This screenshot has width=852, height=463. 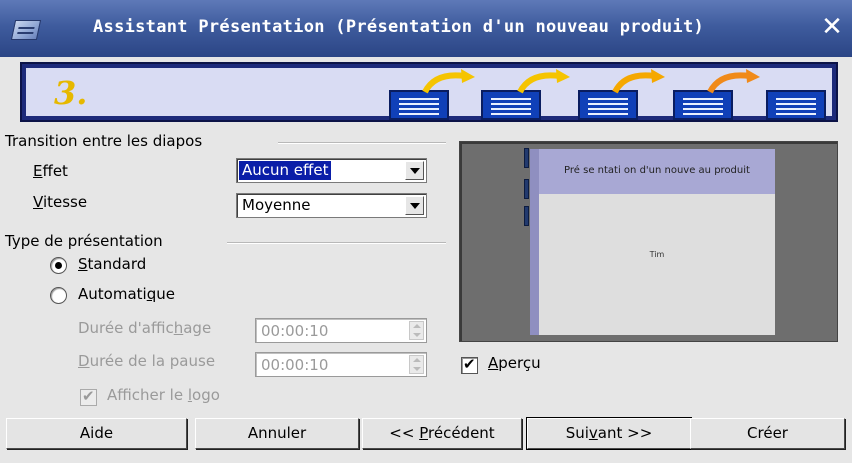 I want to click on step-number: 3., so click(x=71, y=93).